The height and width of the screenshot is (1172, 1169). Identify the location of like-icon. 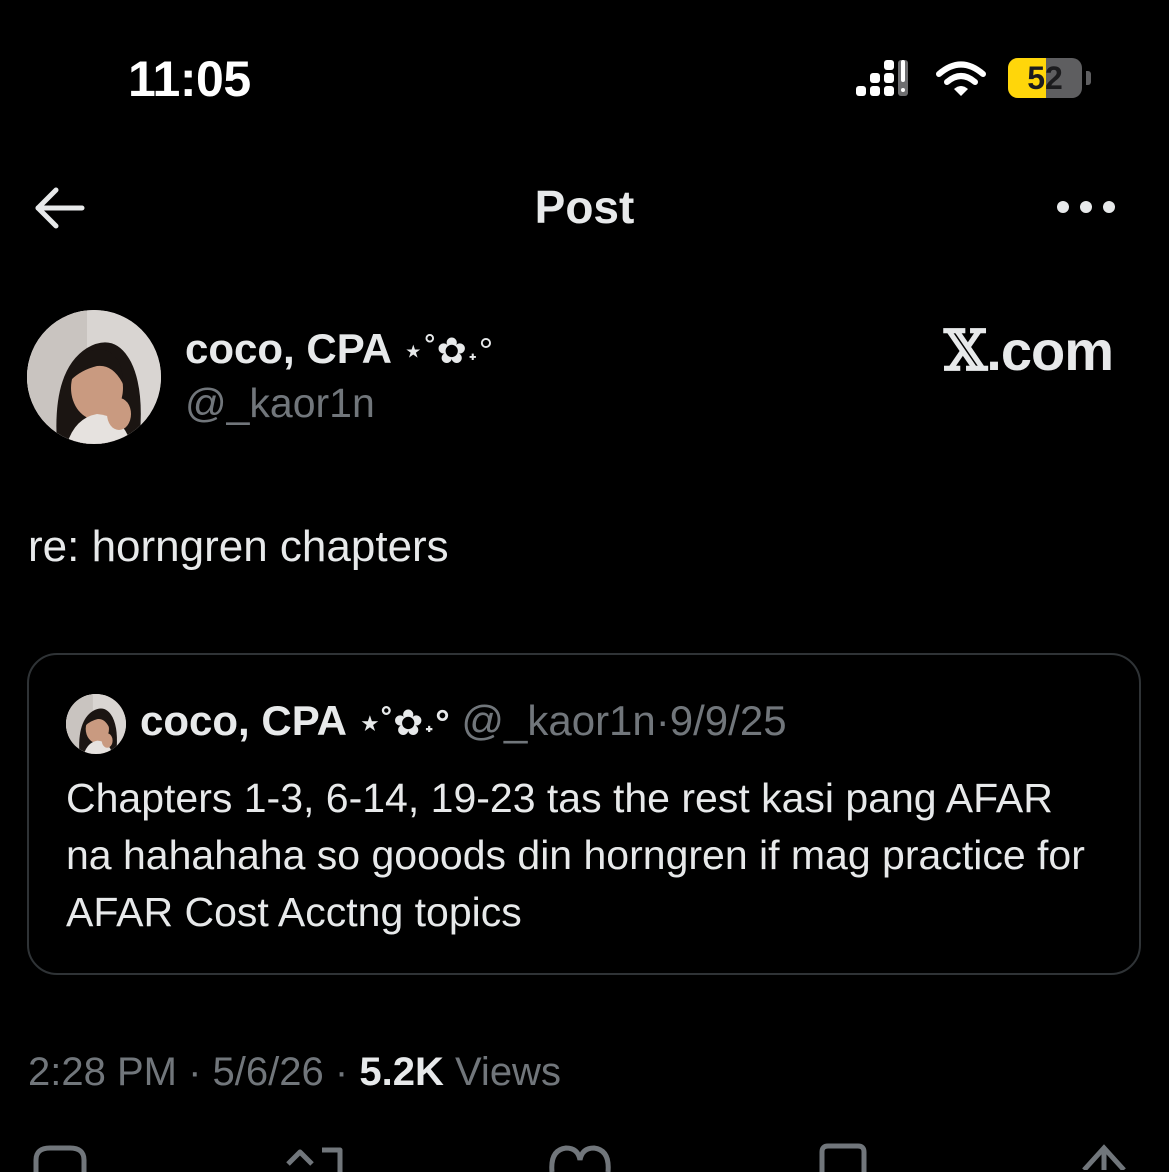
(580, 1157).